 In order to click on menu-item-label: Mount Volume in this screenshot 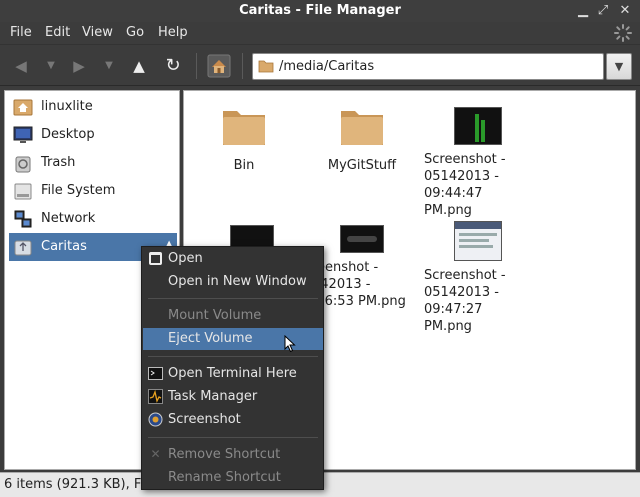, I will do `click(215, 315)`.